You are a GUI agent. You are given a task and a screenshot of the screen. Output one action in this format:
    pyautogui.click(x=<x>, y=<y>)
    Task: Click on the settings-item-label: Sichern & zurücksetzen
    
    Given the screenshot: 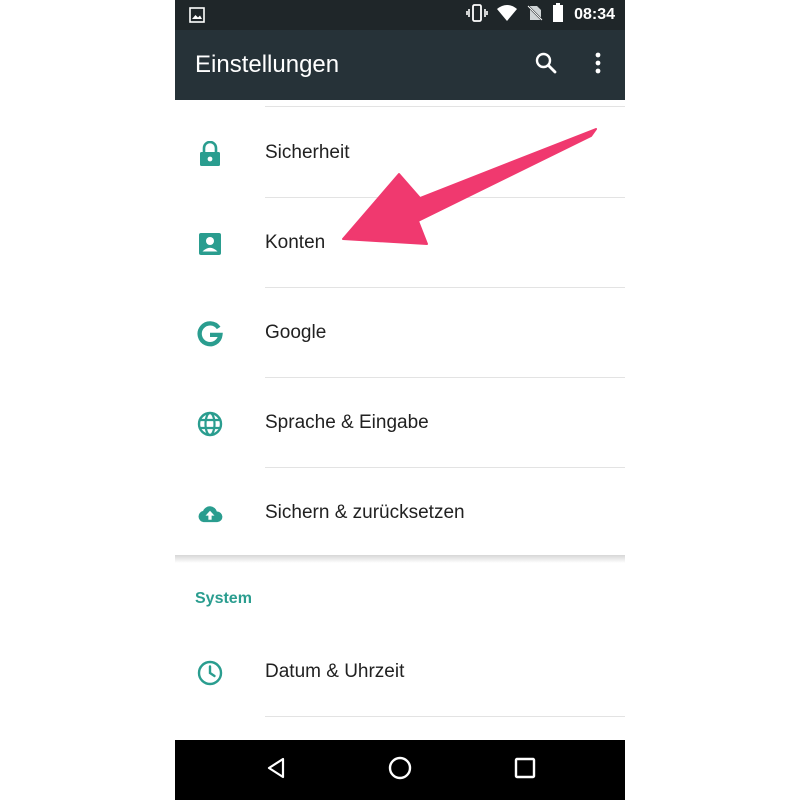 What is the action you would take?
    pyautogui.click(x=365, y=512)
    